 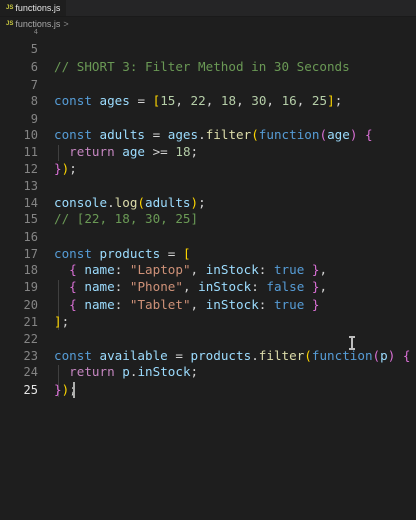 I want to click on identifier: available, so click(x=133, y=355).